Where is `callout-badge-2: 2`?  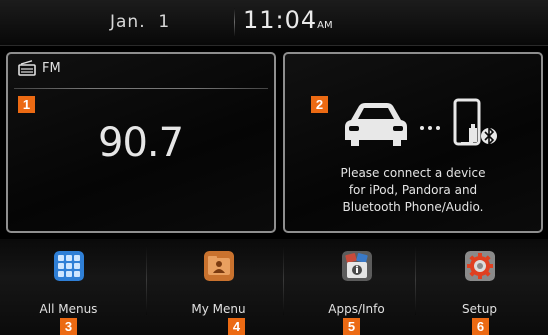
callout-badge-2: 2 is located at coordinates (319, 104).